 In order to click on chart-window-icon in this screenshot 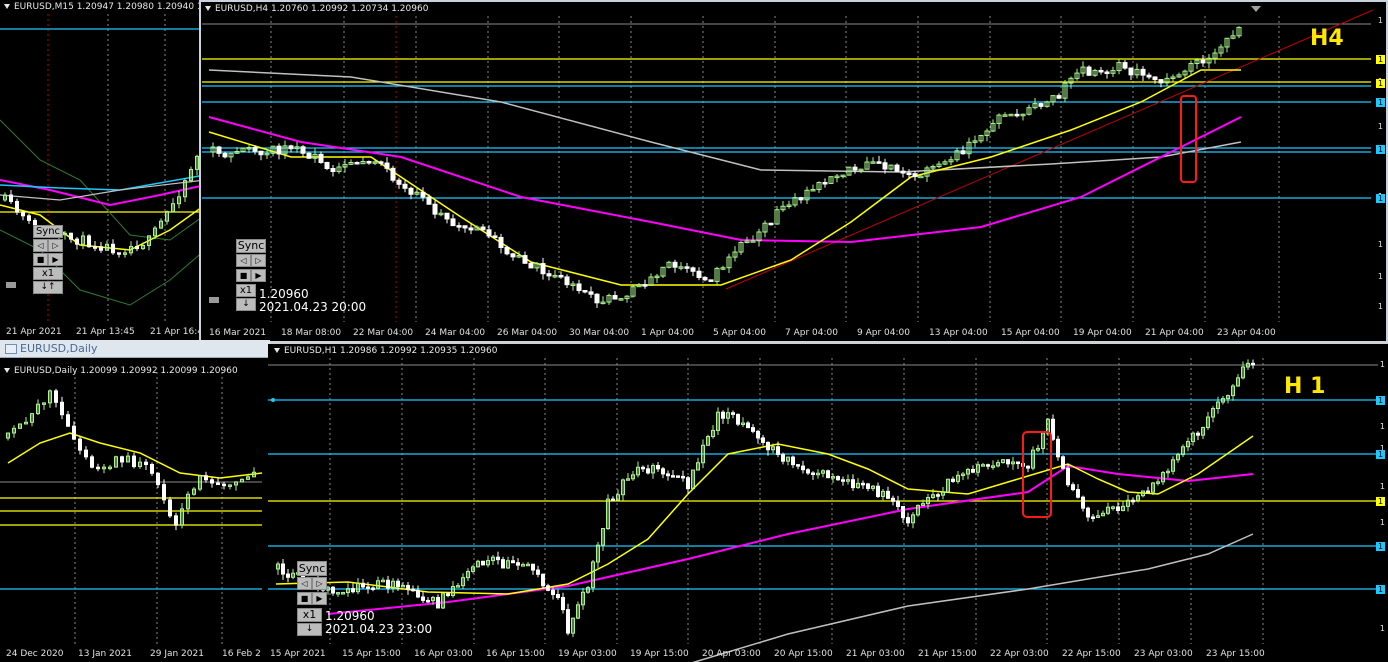, I will do `click(11, 349)`.